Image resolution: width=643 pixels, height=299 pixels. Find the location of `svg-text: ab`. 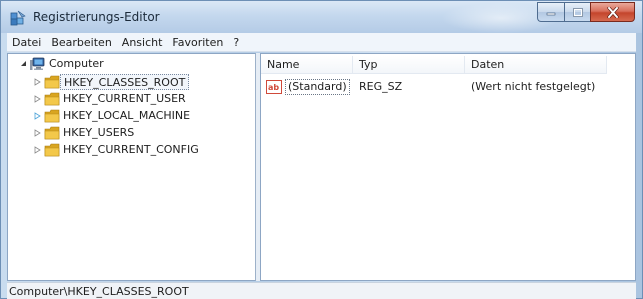

svg-text: ab is located at coordinates (273, 87).